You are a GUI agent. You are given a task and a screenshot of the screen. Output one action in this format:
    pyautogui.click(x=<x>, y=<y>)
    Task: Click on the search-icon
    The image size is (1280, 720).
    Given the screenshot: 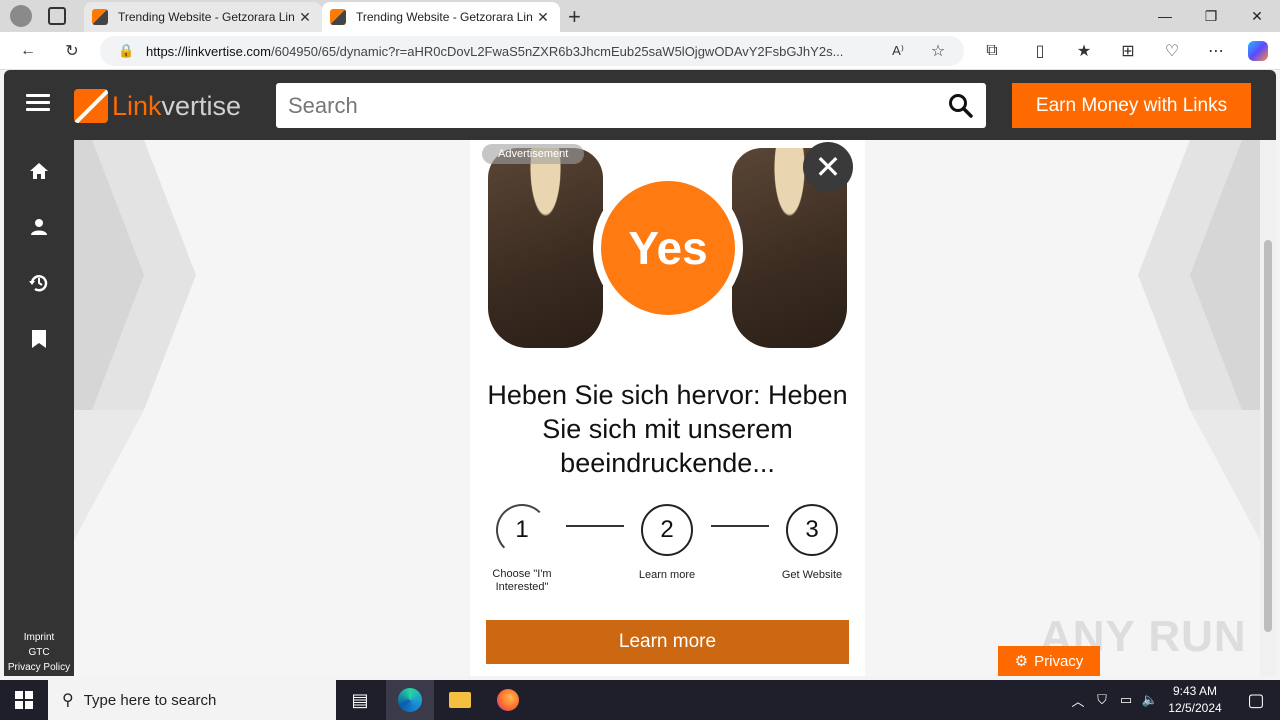 What is the action you would take?
    pyautogui.click(x=961, y=106)
    